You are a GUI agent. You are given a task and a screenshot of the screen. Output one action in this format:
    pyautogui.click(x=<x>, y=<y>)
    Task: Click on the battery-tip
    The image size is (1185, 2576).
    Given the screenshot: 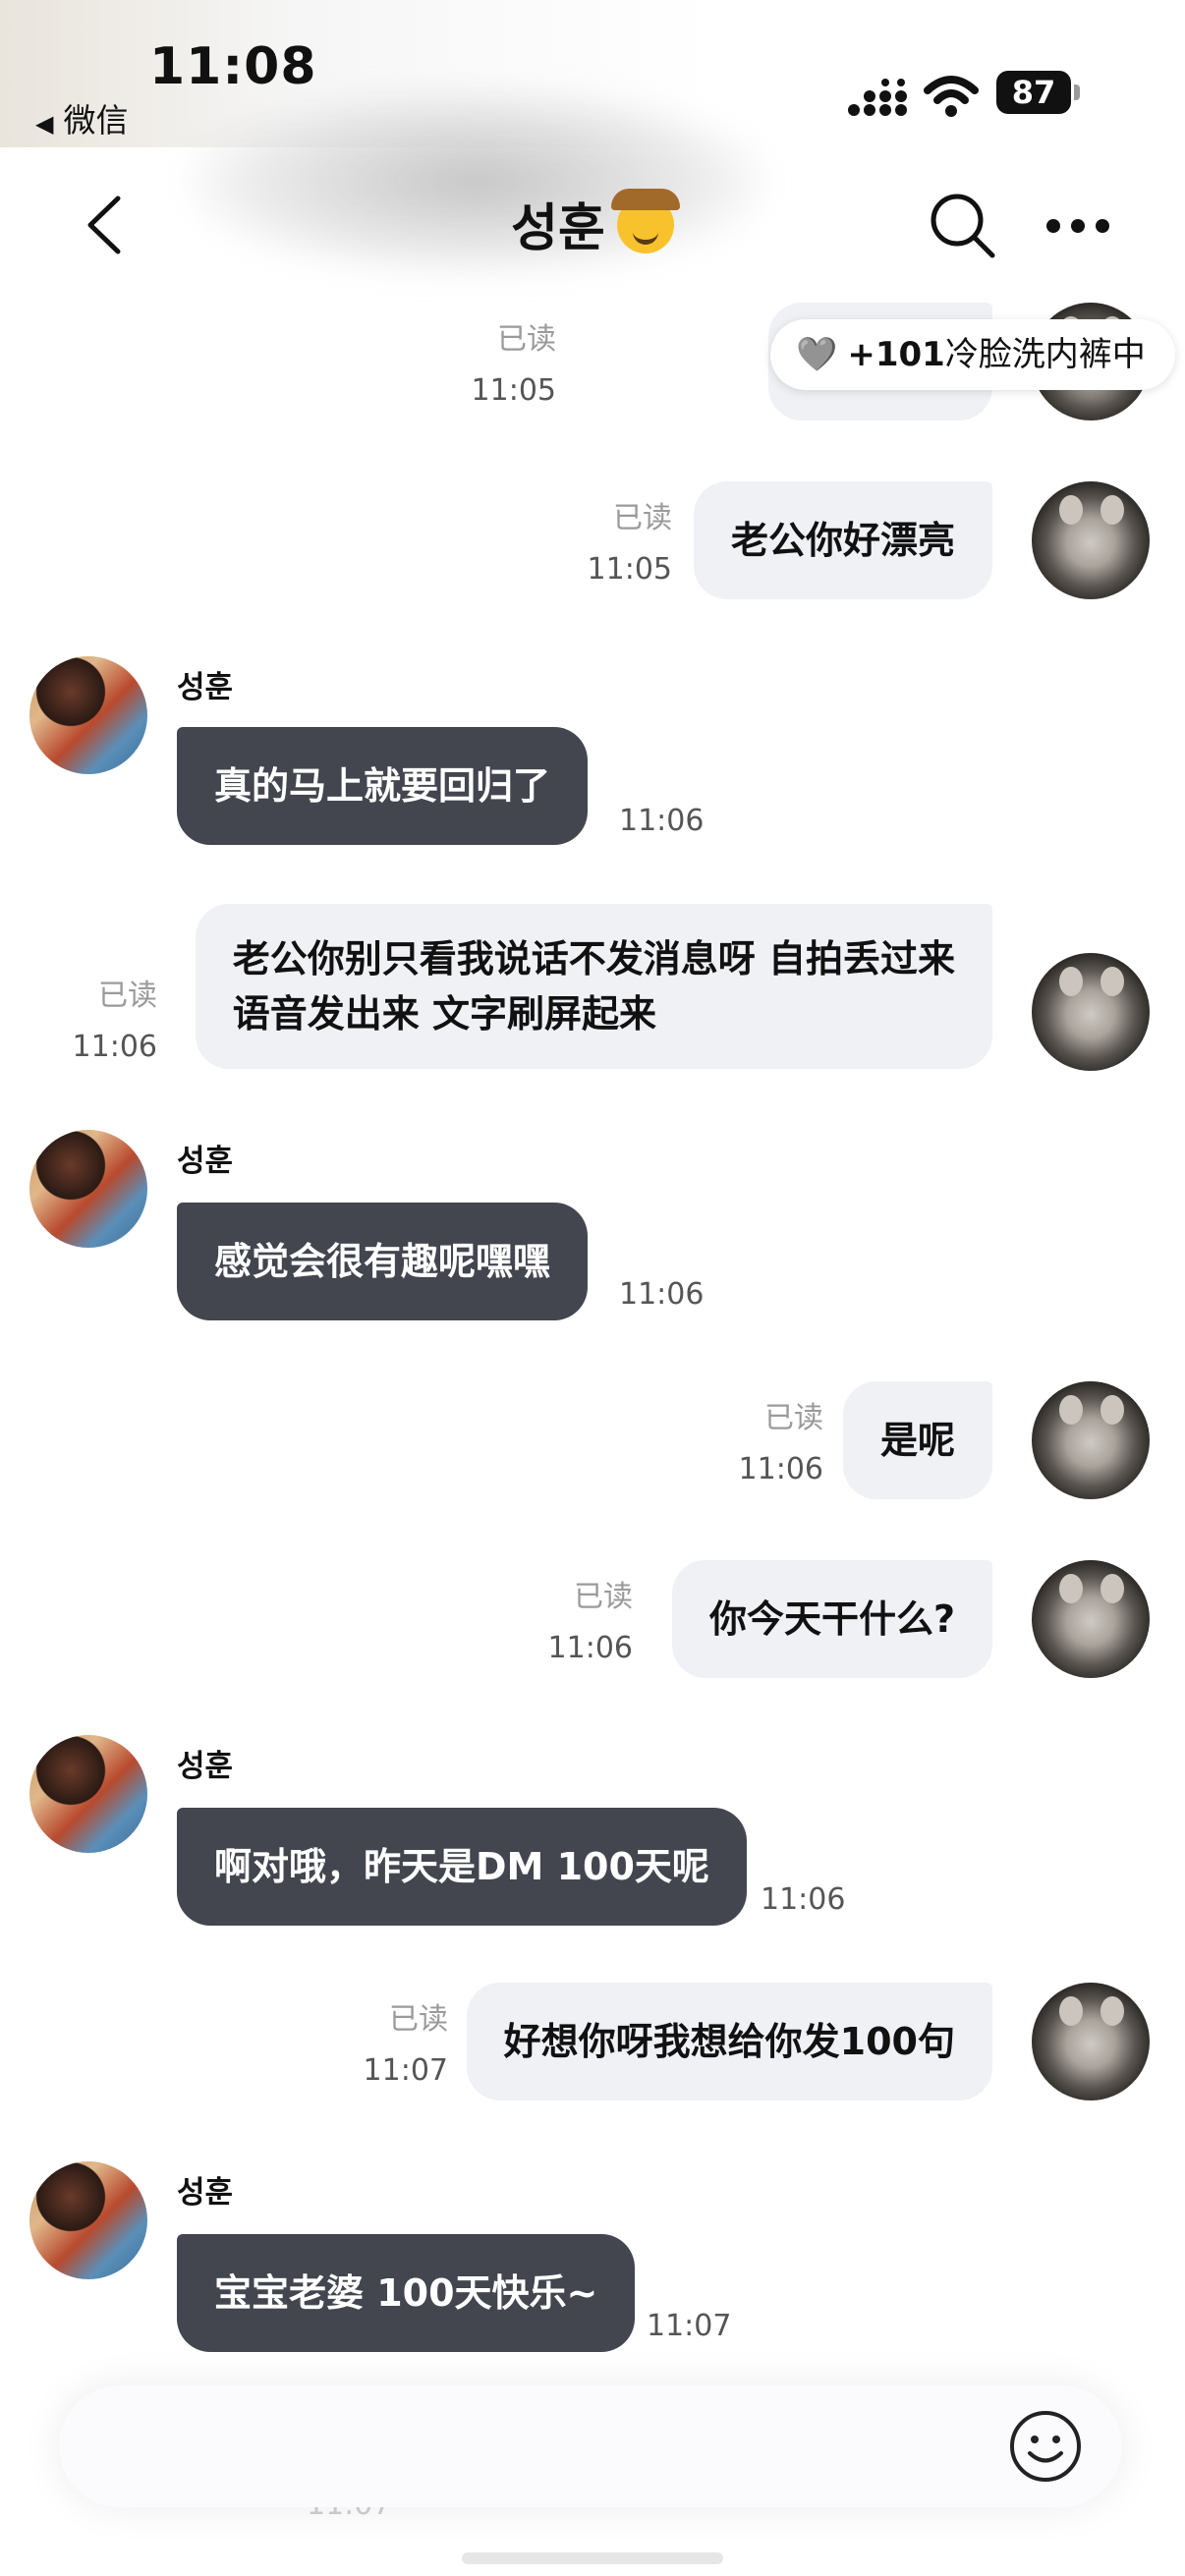 What is the action you would take?
    pyautogui.click(x=1077, y=92)
    